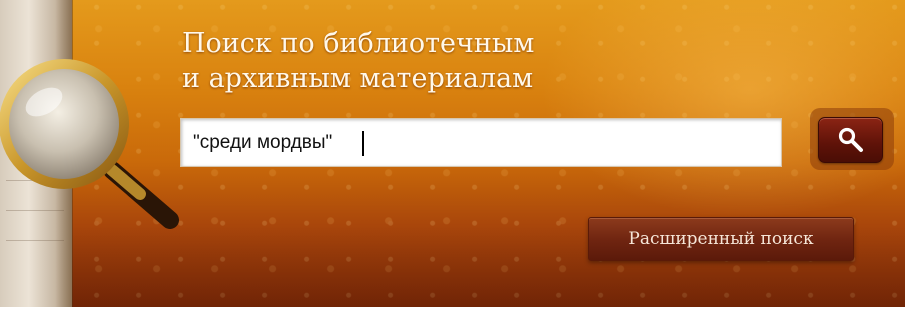 The width and height of the screenshot is (905, 313). What do you see at coordinates (363, 143) in the screenshot?
I see `text-caret` at bounding box center [363, 143].